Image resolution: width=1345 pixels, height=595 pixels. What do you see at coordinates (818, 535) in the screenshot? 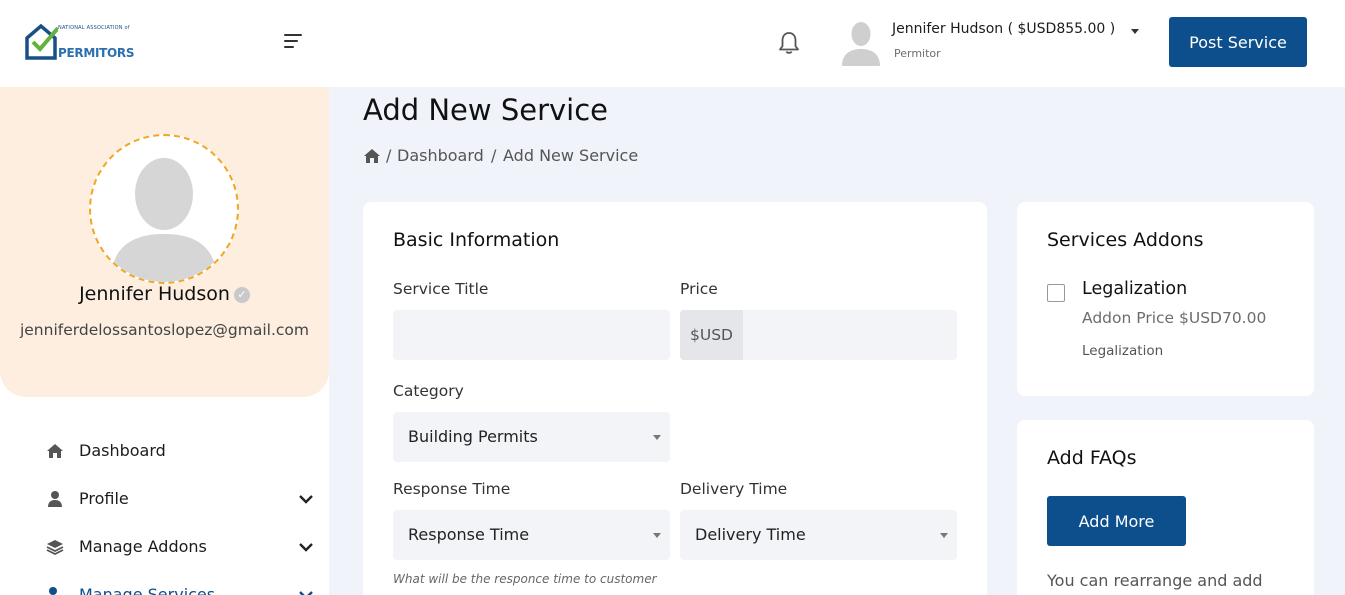
I see `delivery-time-select: Delivery Time` at bounding box center [818, 535].